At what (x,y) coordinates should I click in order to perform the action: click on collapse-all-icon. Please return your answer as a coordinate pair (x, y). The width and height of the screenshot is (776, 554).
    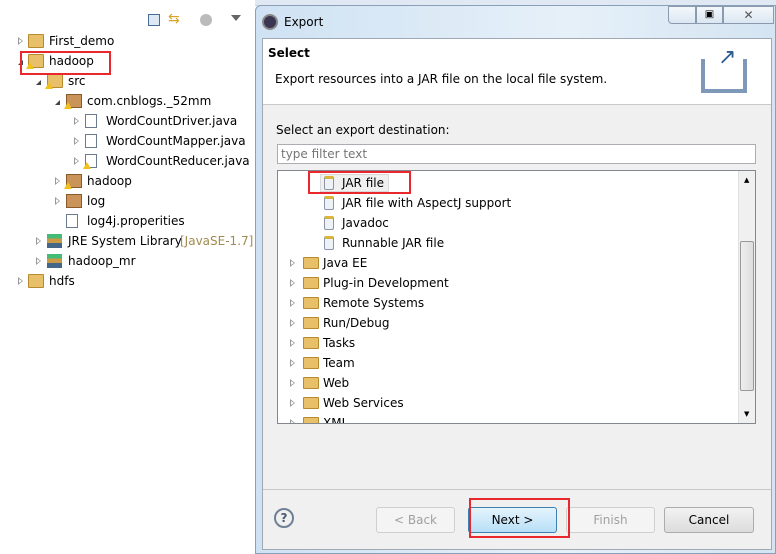
    Looking at the image, I should click on (154, 20).